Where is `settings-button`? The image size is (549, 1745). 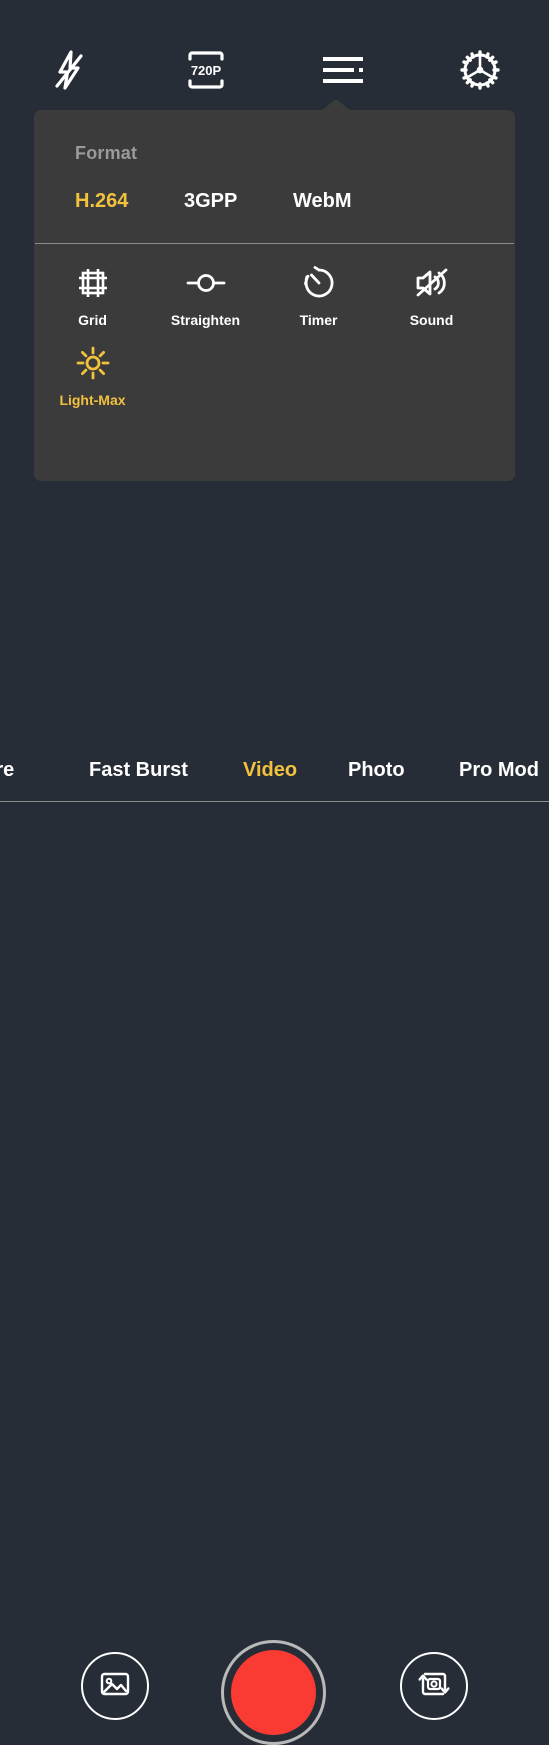 settings-button is located at coordinates (480, 70).